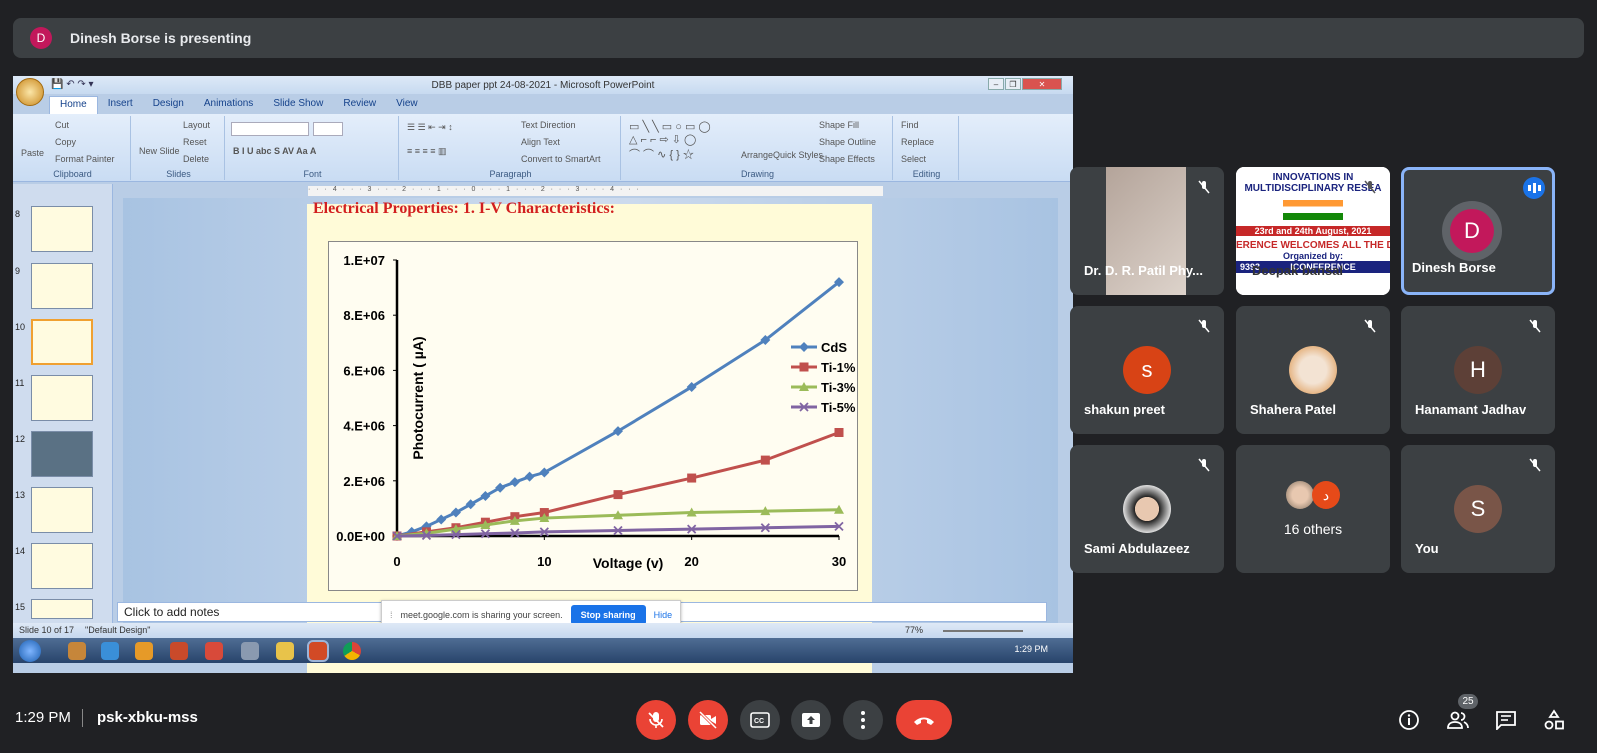  Describe the element at coordinates (197, 125) in the screenshot. I see `layout-button: Layout` at that location.